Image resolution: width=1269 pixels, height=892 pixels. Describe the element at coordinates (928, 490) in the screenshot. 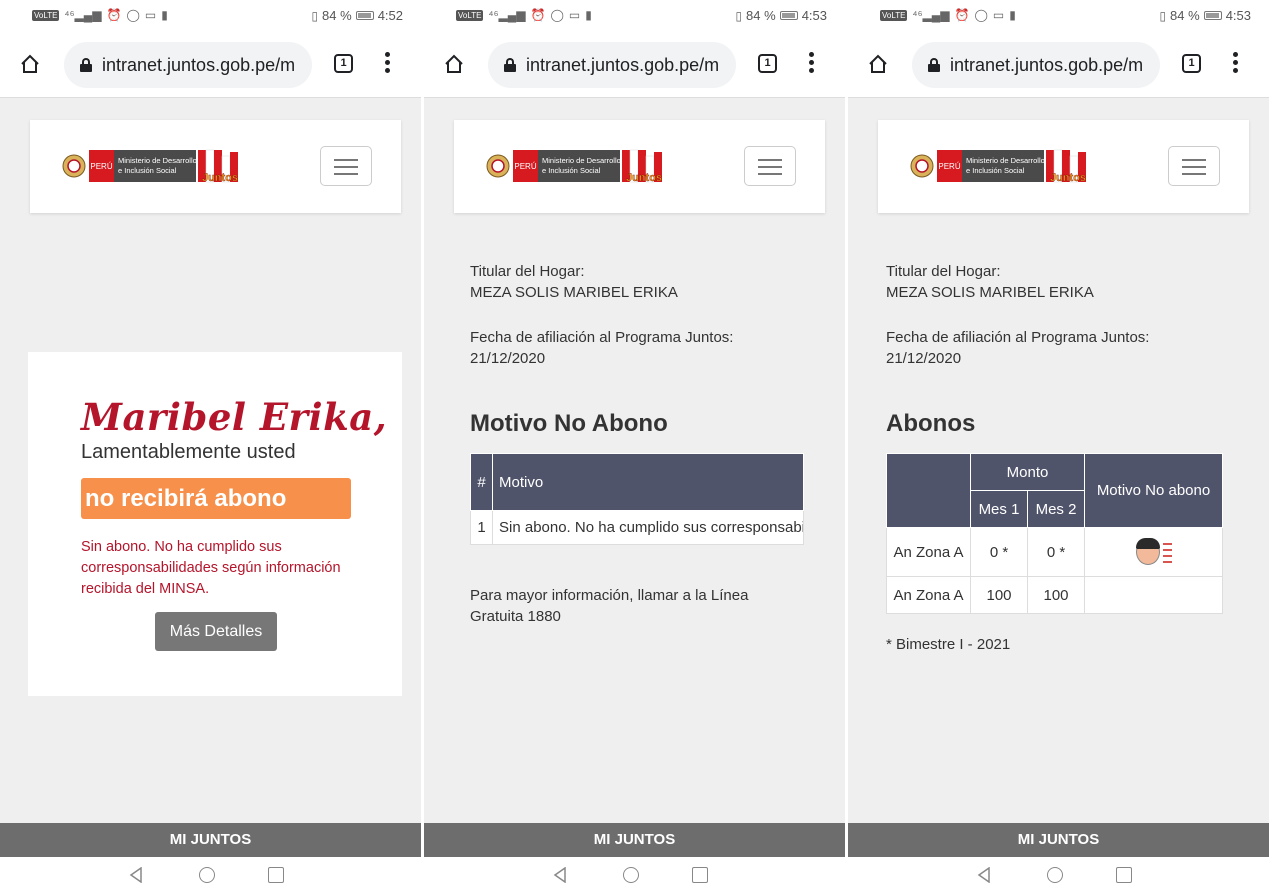

I see `table-header-empty` at that location.